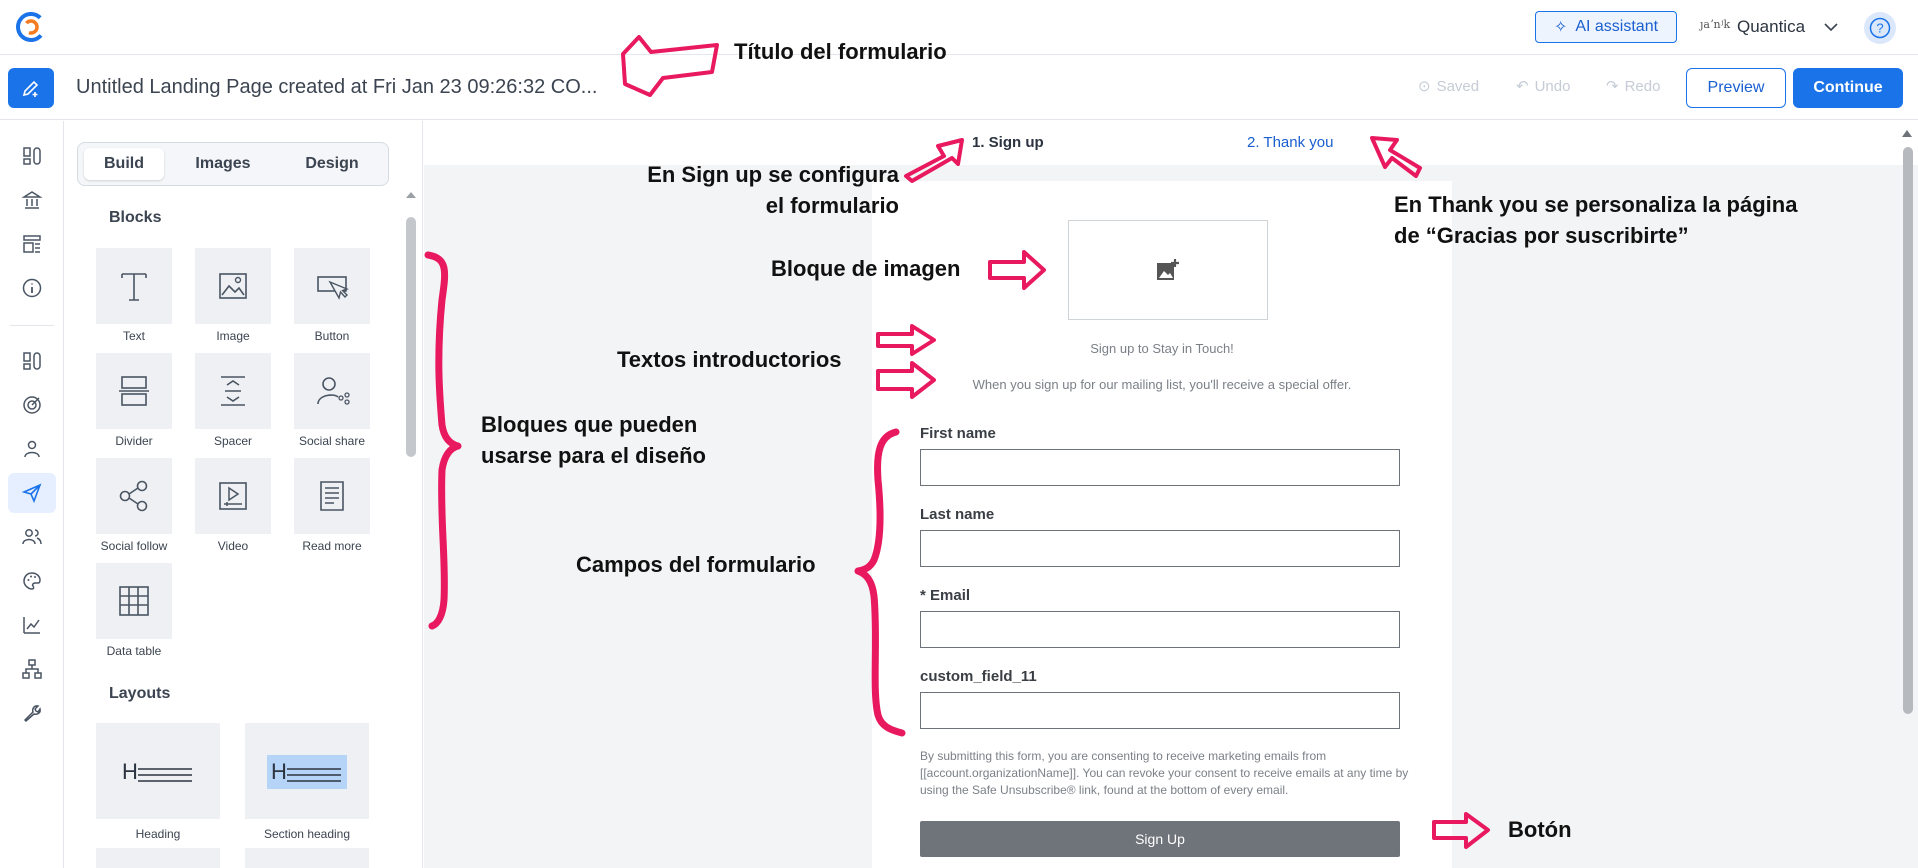 This screenshot has height=868, width=1918. I want to click on top-bar: ✧ AI assistant ȷaʼnʲk Quantica ?, so click(959, 27).